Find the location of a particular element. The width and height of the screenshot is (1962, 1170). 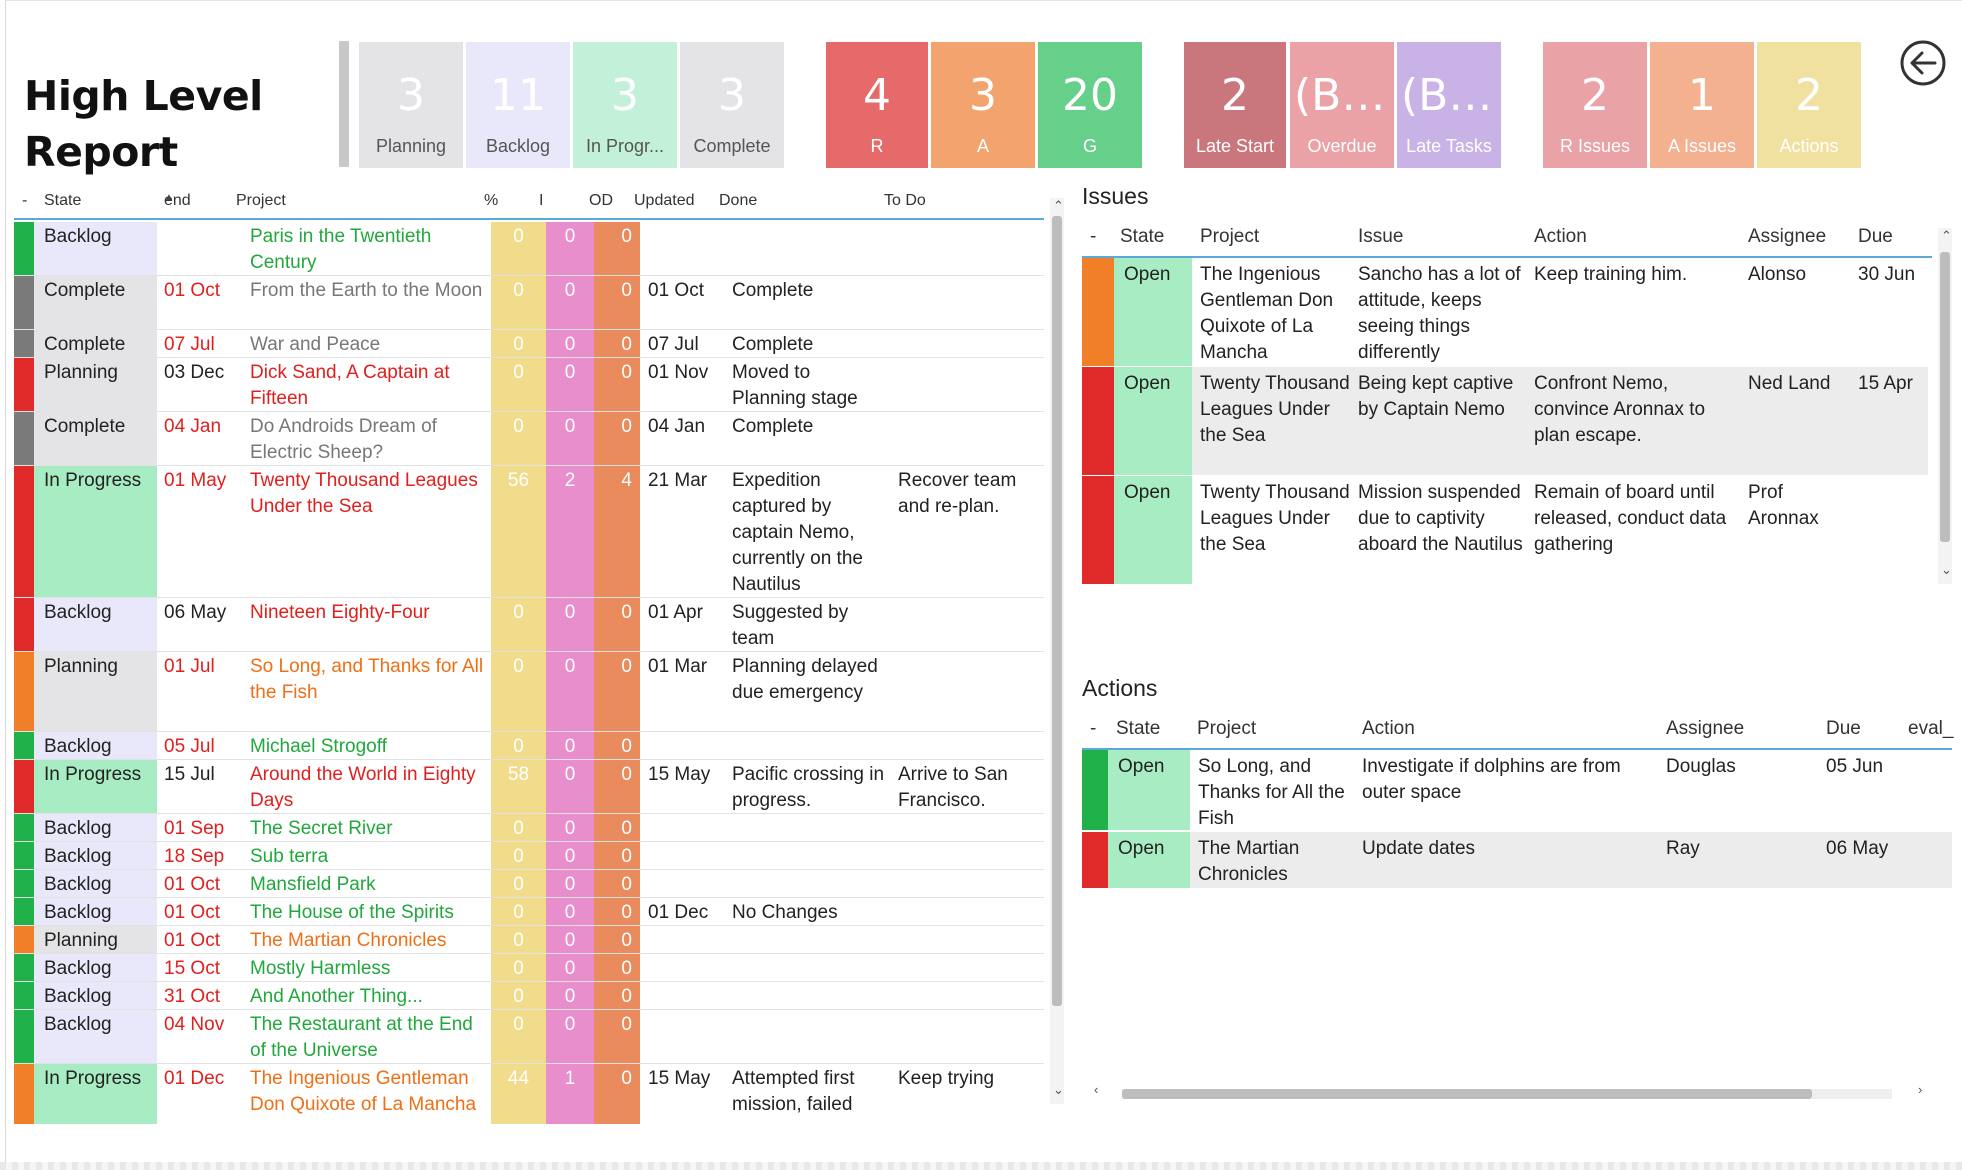

kpi-tile-3: 3 Complete is located at coordinates (732, 105).